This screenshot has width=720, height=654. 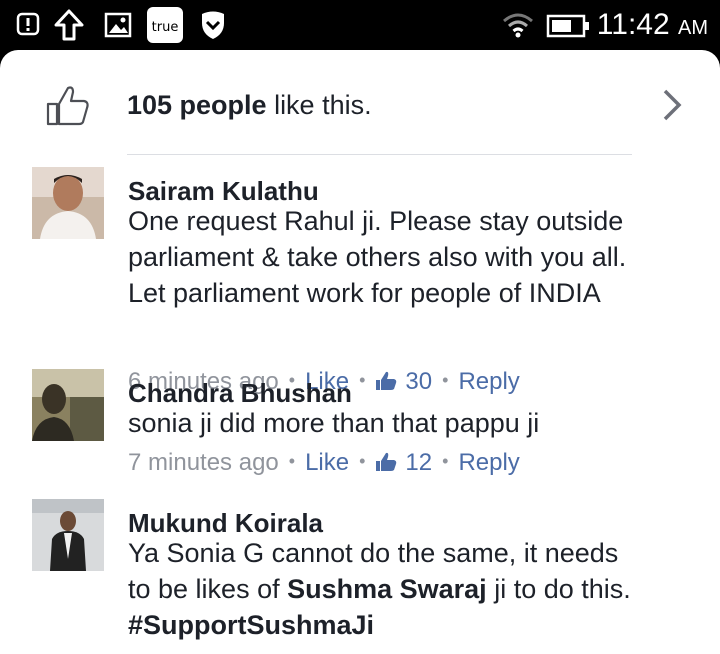 I want to click on comment-meta: 7 minutes ago • Like • 12 • Reply, so click(x=324, y=464).